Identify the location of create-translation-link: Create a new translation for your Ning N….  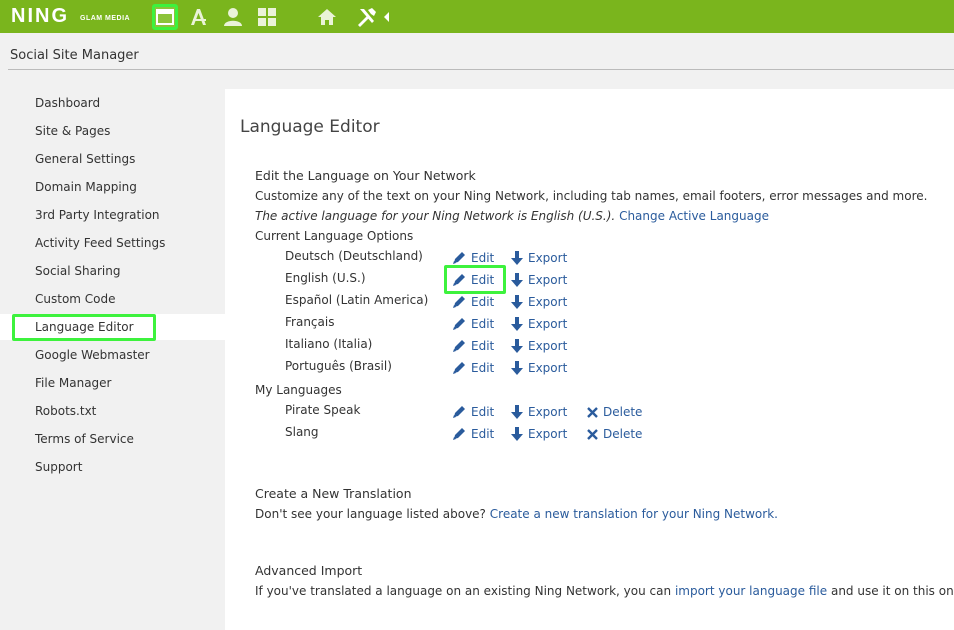
(634, 514).